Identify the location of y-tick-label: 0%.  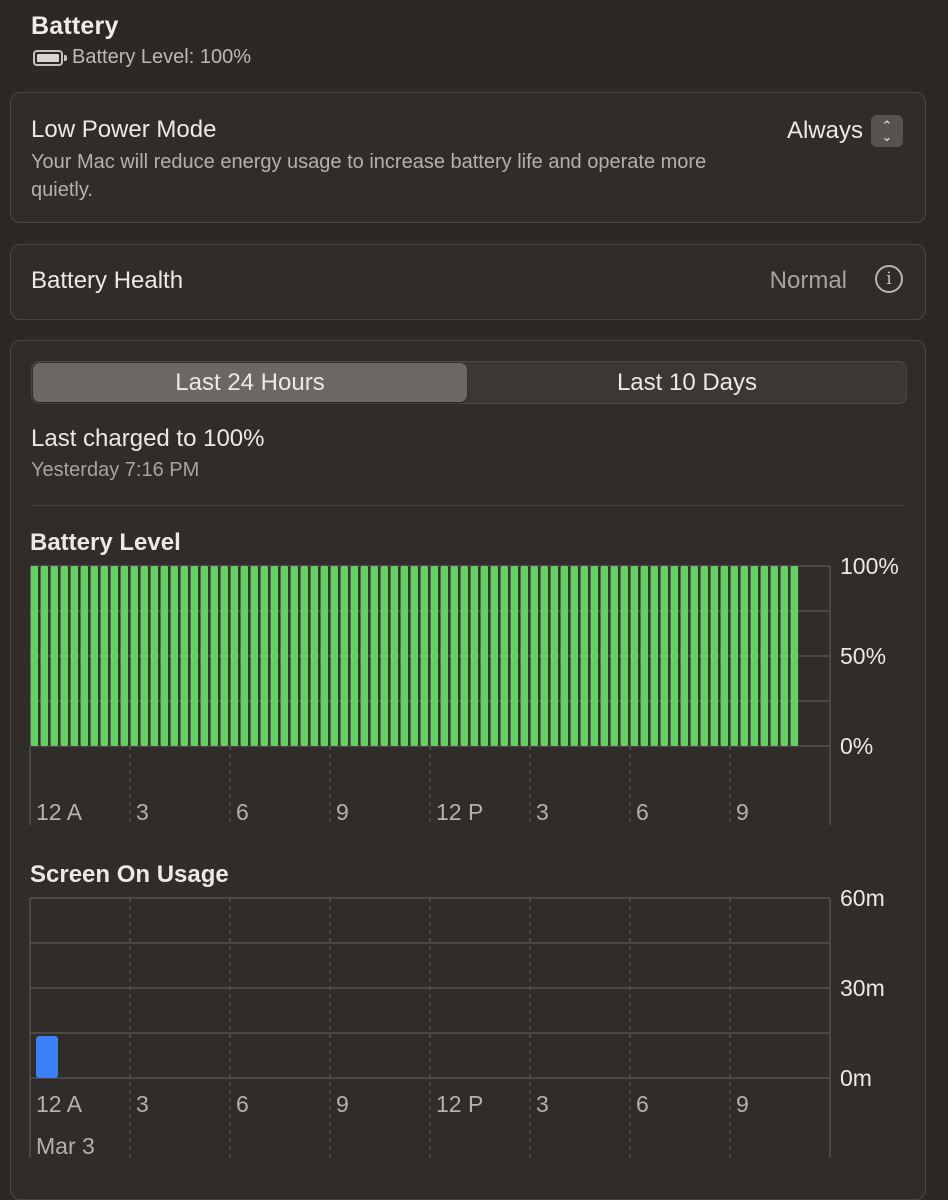
(856, 746).